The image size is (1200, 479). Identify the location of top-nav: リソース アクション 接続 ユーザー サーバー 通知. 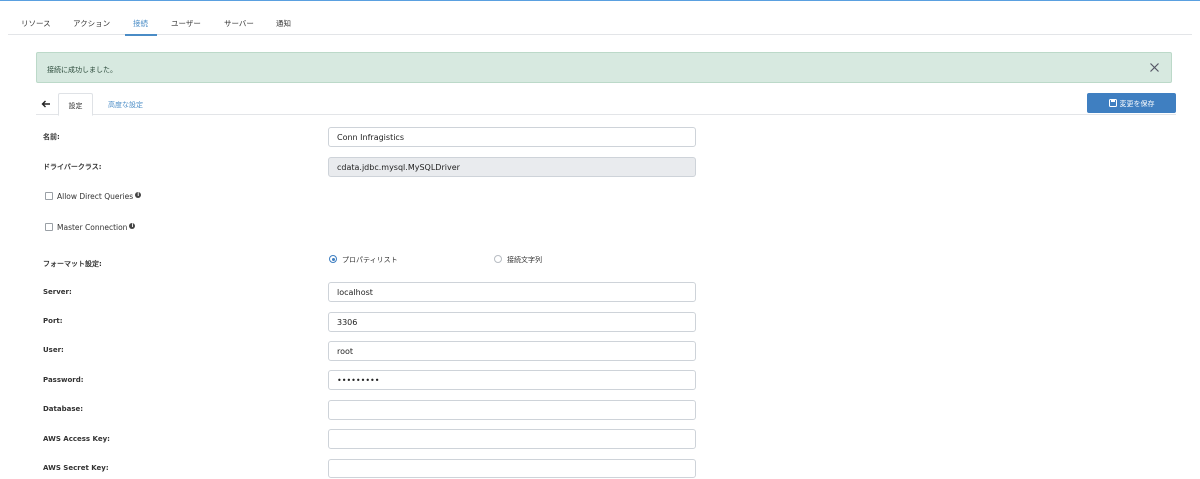
(600, 18).